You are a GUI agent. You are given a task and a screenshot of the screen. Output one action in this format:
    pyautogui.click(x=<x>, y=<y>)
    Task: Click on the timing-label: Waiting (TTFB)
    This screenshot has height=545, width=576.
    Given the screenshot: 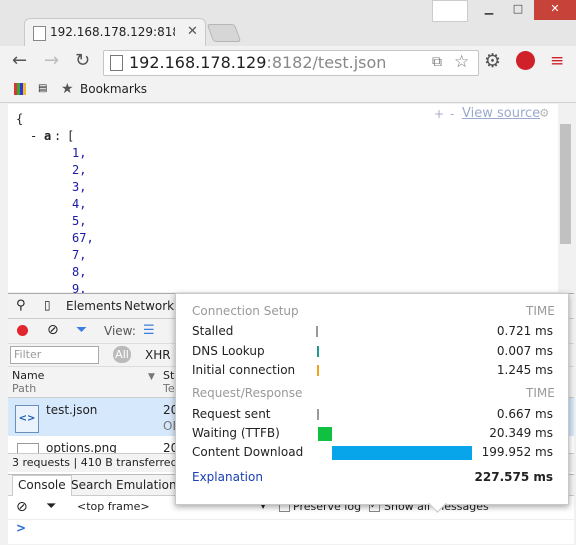 What is the action you would take?
    pyautogui.click(x=236, y=433)
    